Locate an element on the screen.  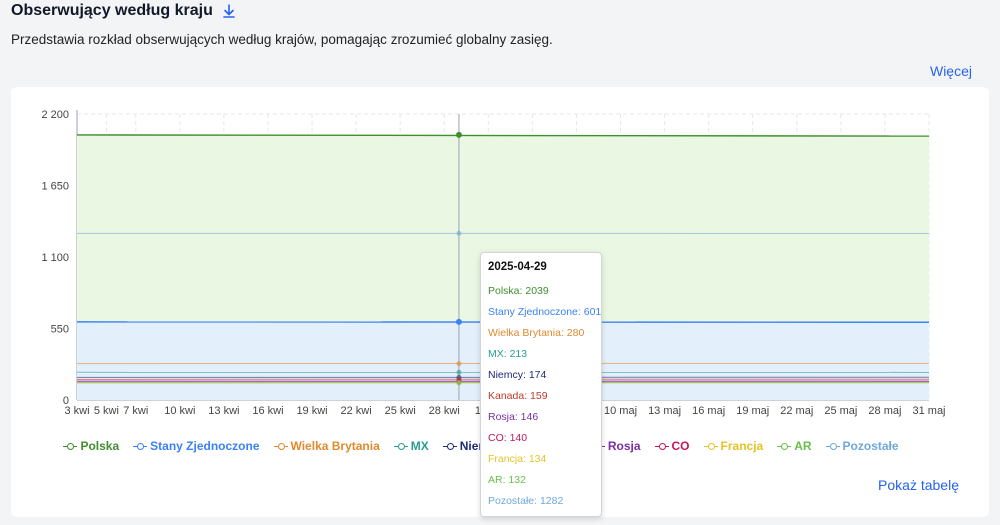
y-tick-label: 1 100 is located at coordinates (55, 258).